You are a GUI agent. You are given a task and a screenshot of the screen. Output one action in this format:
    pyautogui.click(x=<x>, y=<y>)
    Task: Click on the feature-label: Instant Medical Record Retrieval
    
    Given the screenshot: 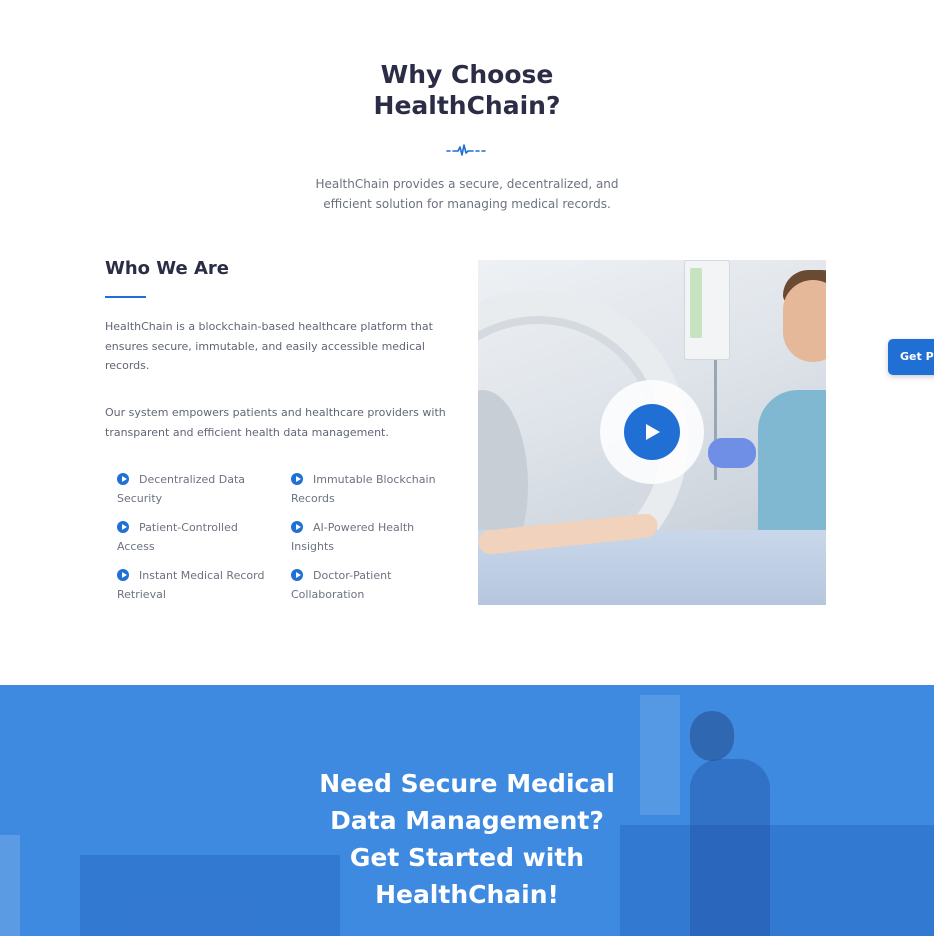 What is the action you would take?
    pyautogui.click(x=191, y=585)
    